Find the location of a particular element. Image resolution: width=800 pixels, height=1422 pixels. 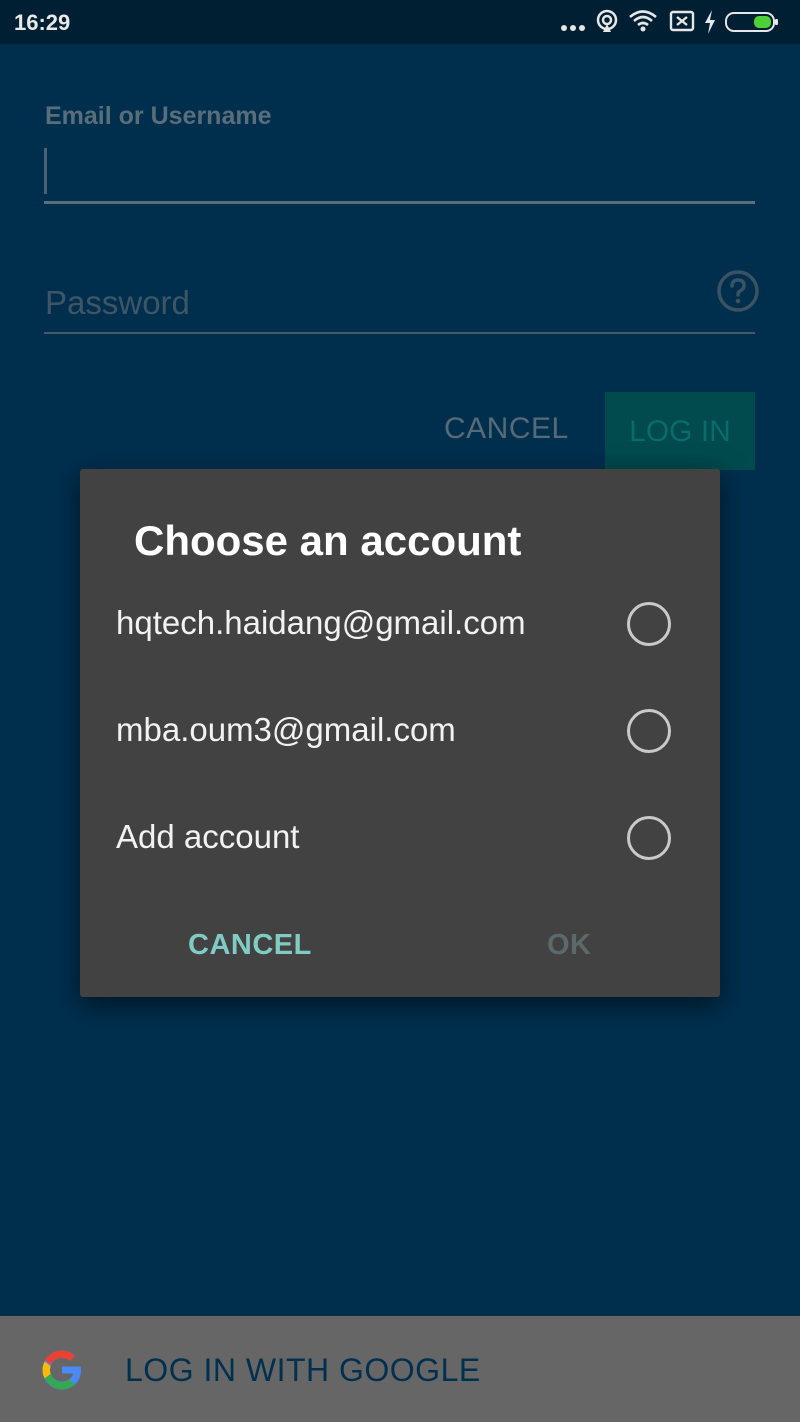

add-account-label: Add account is located at coordinates (208, 836).